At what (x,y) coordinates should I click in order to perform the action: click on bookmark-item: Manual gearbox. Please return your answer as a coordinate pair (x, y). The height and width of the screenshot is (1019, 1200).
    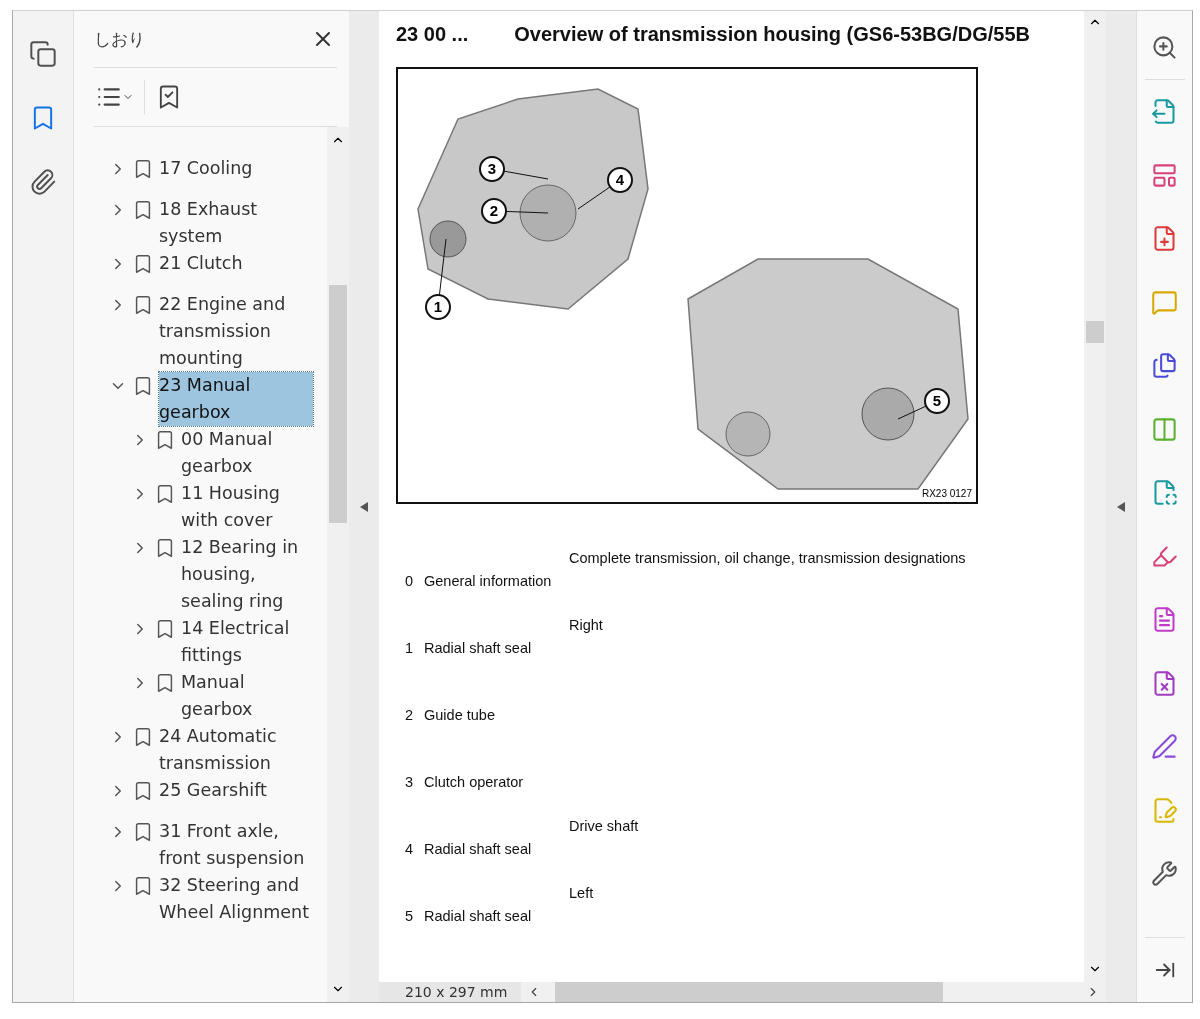
    Looking at the image, I should click on (247, 696).